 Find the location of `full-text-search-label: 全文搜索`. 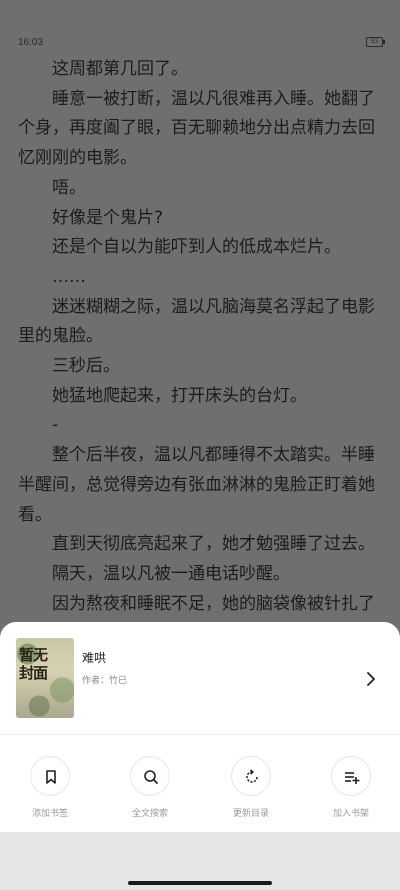

full-text-search-label: 全文搜索 is located at coordinates (149, 814).